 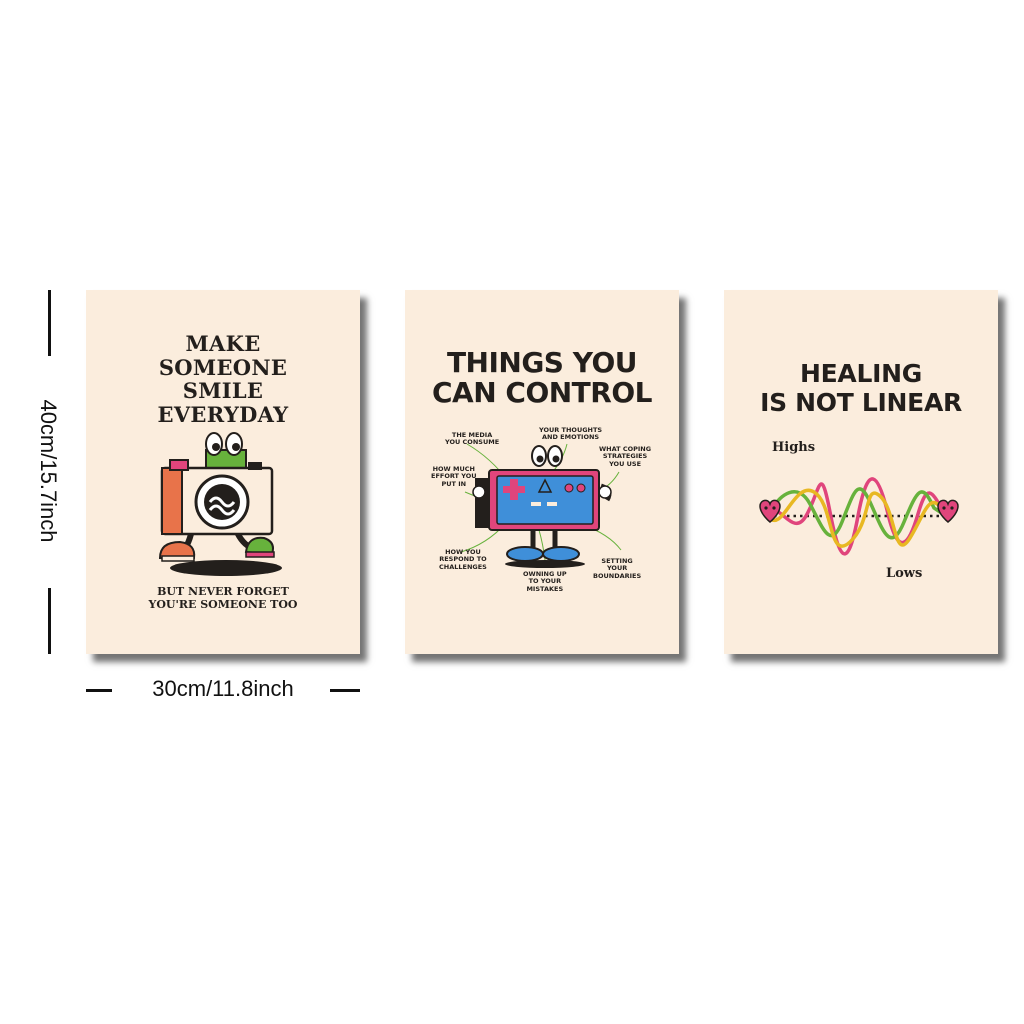 What do you see at coordinates (625, 456) in the screenshot?
I see `label-coping-strategies: WHAT COPING STRATEGIES YOU USE` at bounding box center [625, 456].